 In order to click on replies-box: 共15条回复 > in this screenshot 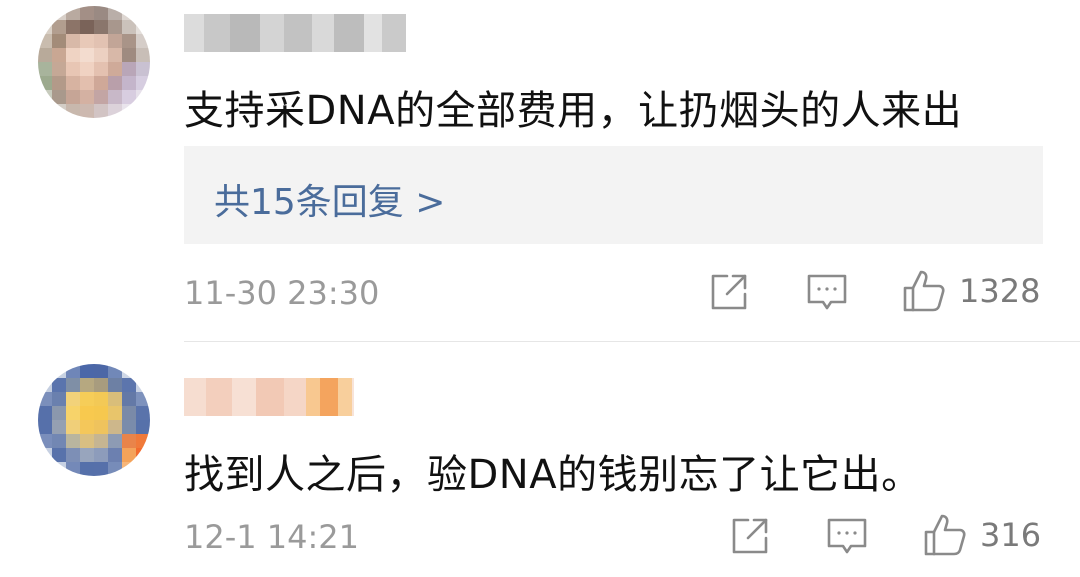, I will do `click(613, 195)`.